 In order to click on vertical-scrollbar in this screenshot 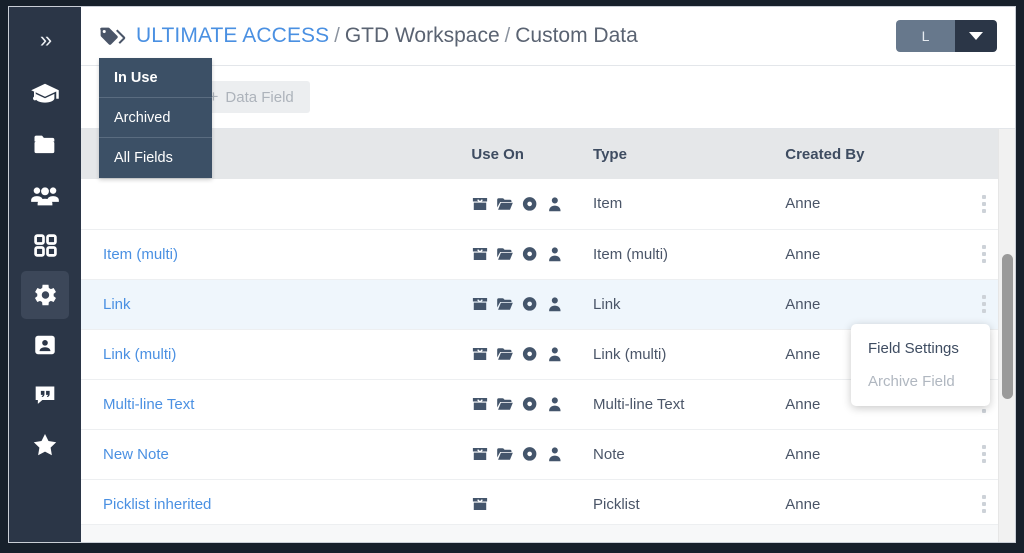, I will do `click(1006, 335)`.